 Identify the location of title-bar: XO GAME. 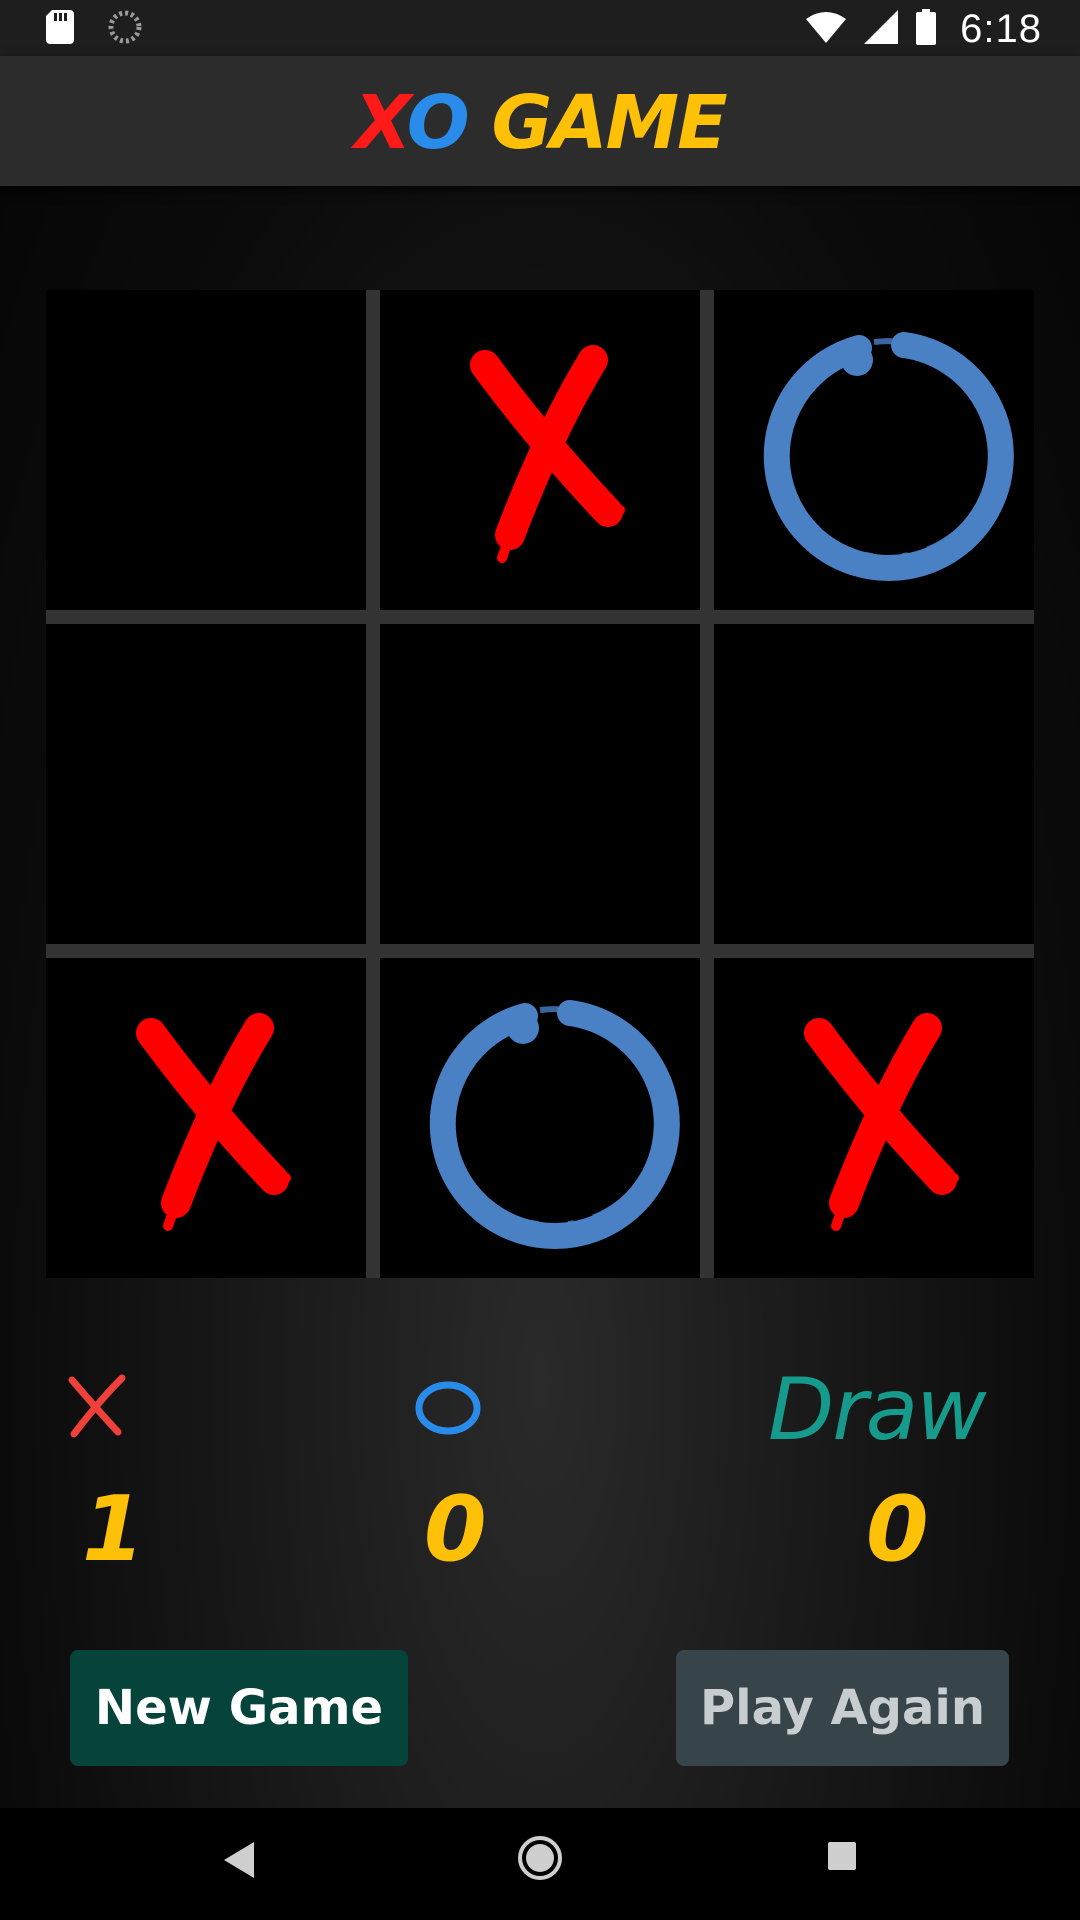
(540, 121).